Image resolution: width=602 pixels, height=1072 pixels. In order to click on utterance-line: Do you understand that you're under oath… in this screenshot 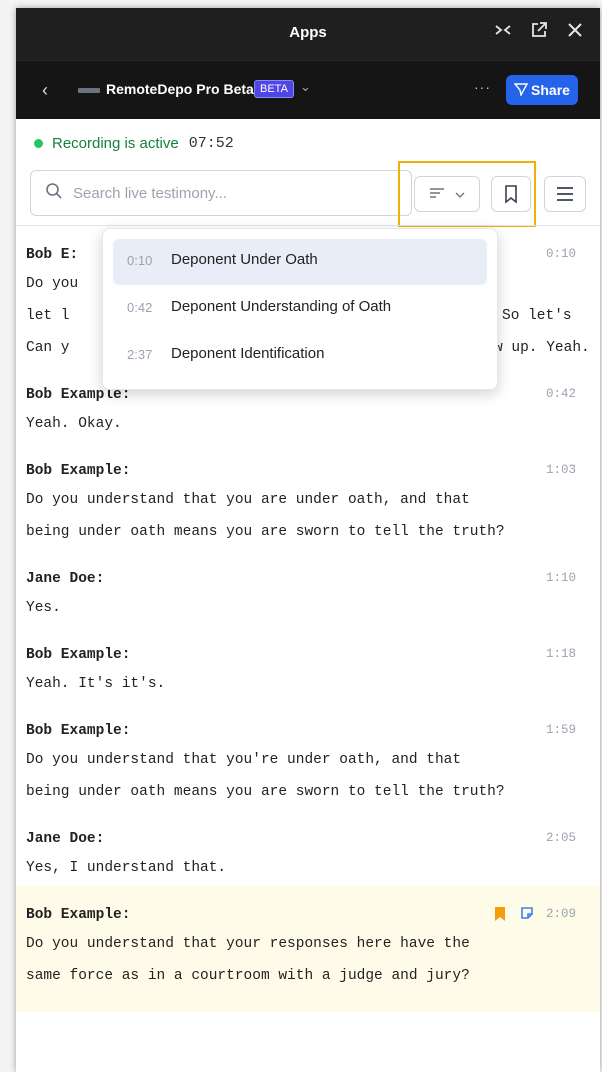, I will do `click(244, 760)`.